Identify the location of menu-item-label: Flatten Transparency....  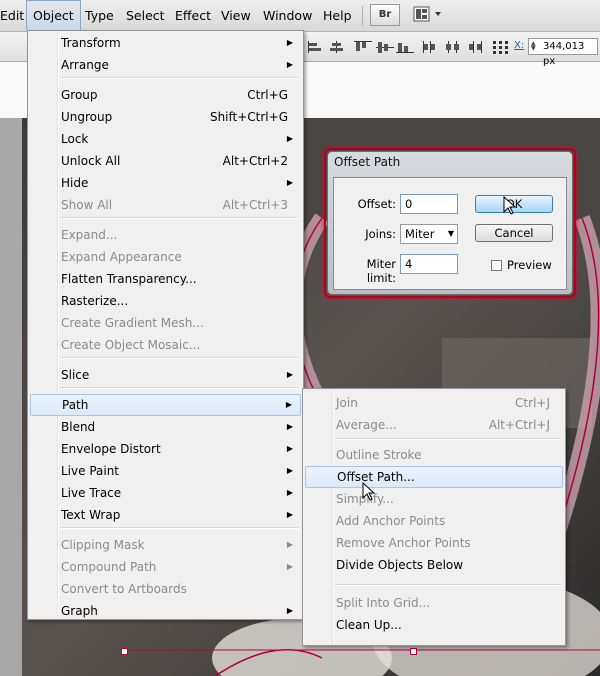
(129, 279).